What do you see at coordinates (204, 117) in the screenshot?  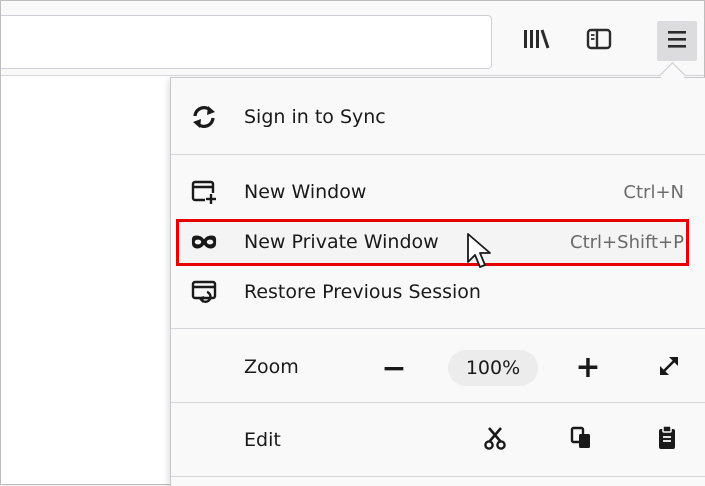 I see `sync-icon` at bounding box center [204, 117].